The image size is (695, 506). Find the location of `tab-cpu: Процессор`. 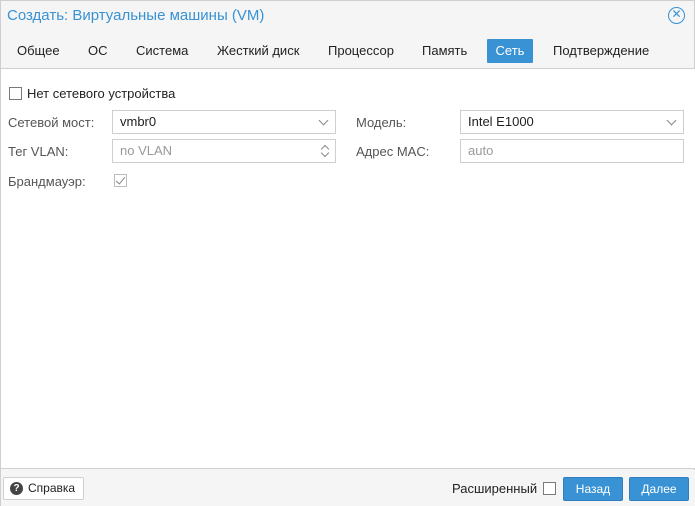

tab-cpu: Процессор is located at coordinates (361, 51).